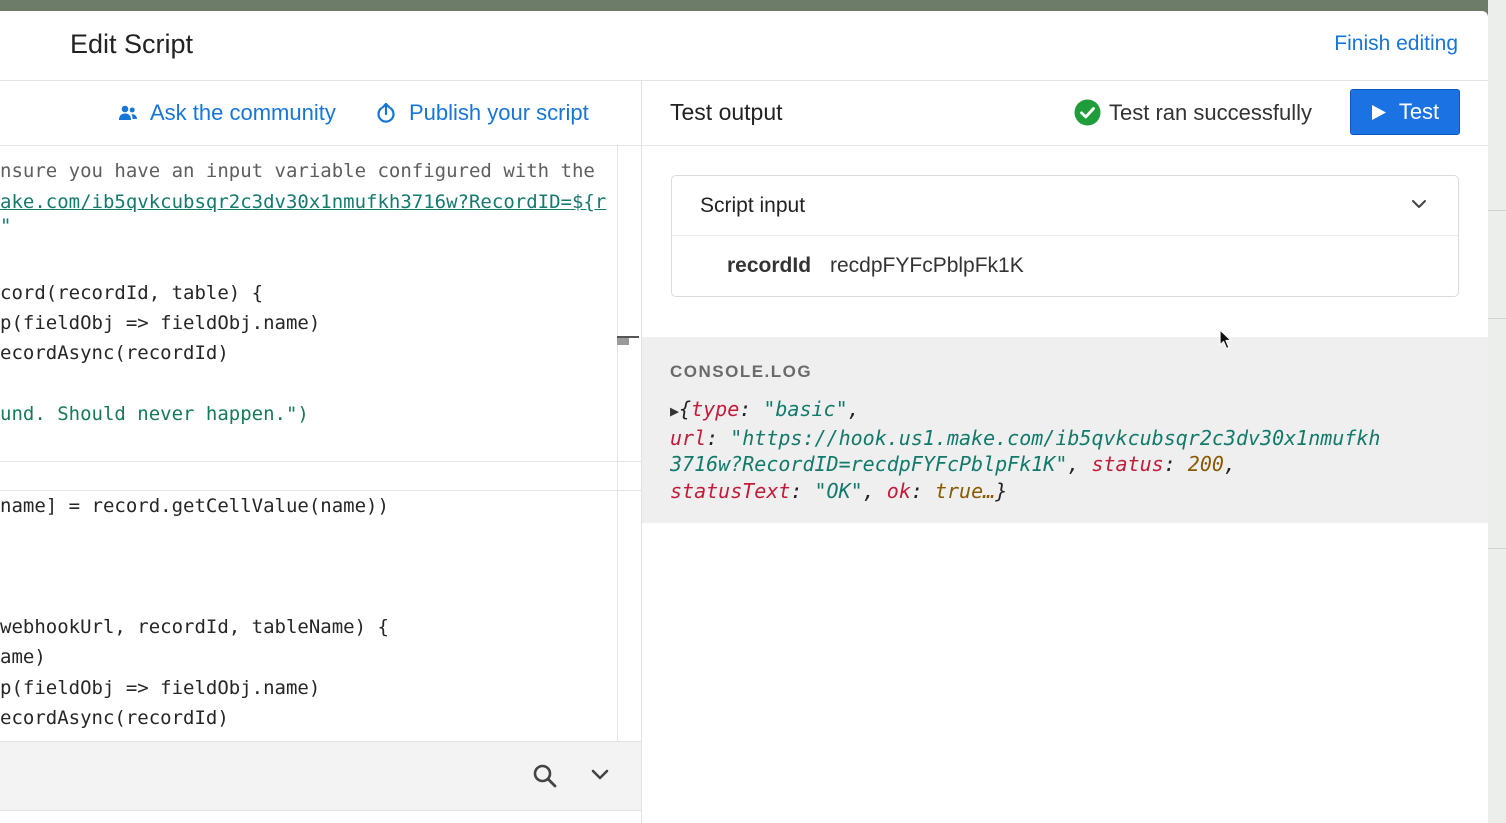 The width and height of the screenshot is (1506, 823). I want to click on expand-triangle-icon: ▶, so click(674, 411).